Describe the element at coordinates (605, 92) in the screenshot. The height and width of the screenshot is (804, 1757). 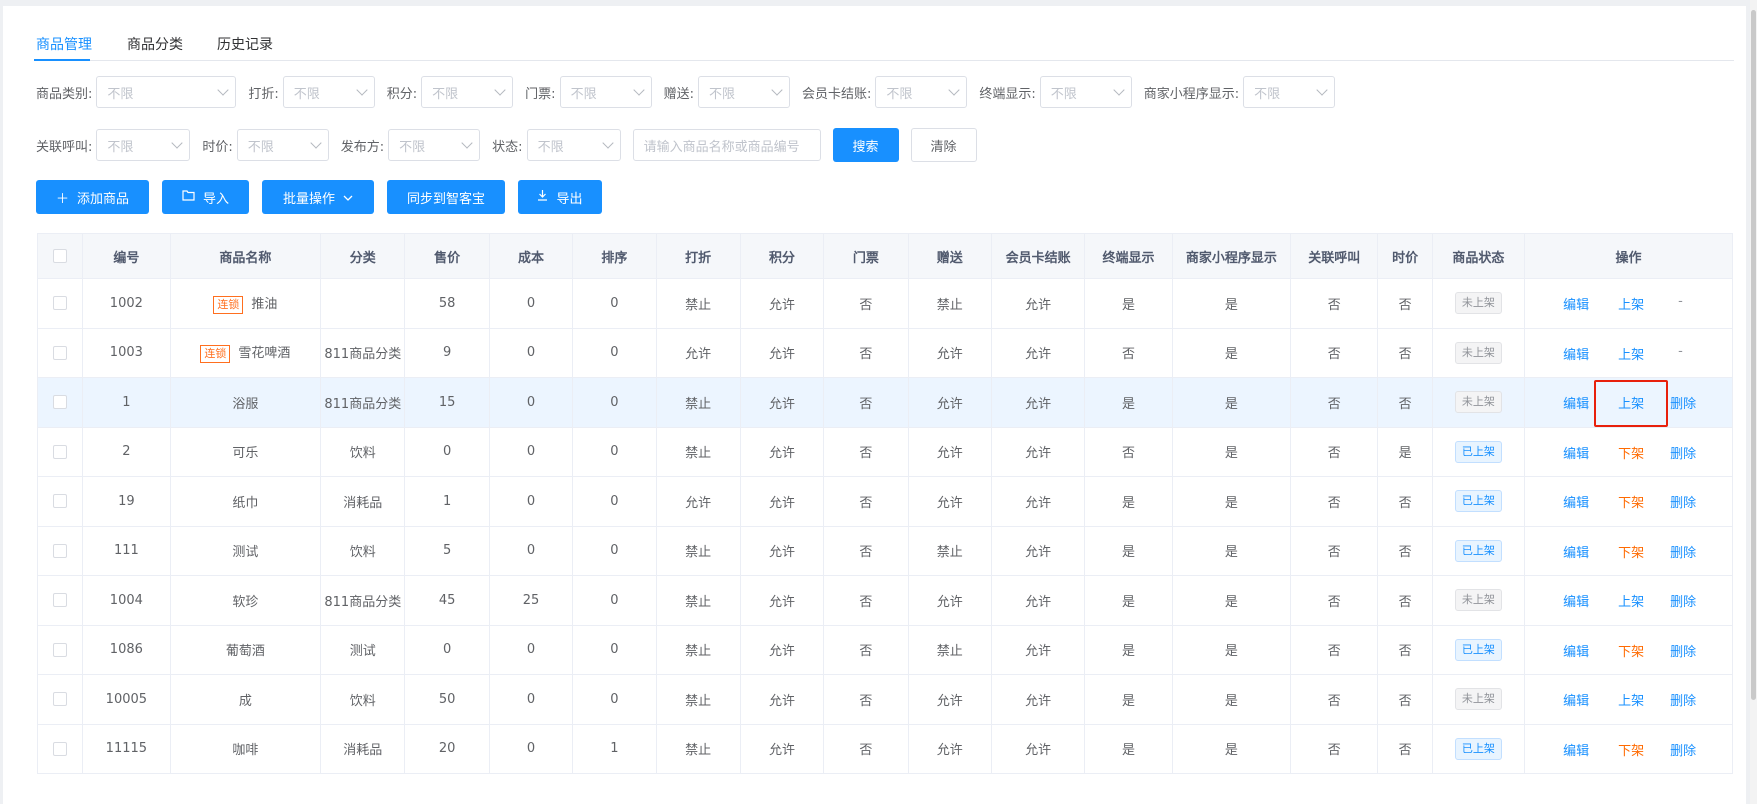
I see `ticket-select: 不限` at that location.